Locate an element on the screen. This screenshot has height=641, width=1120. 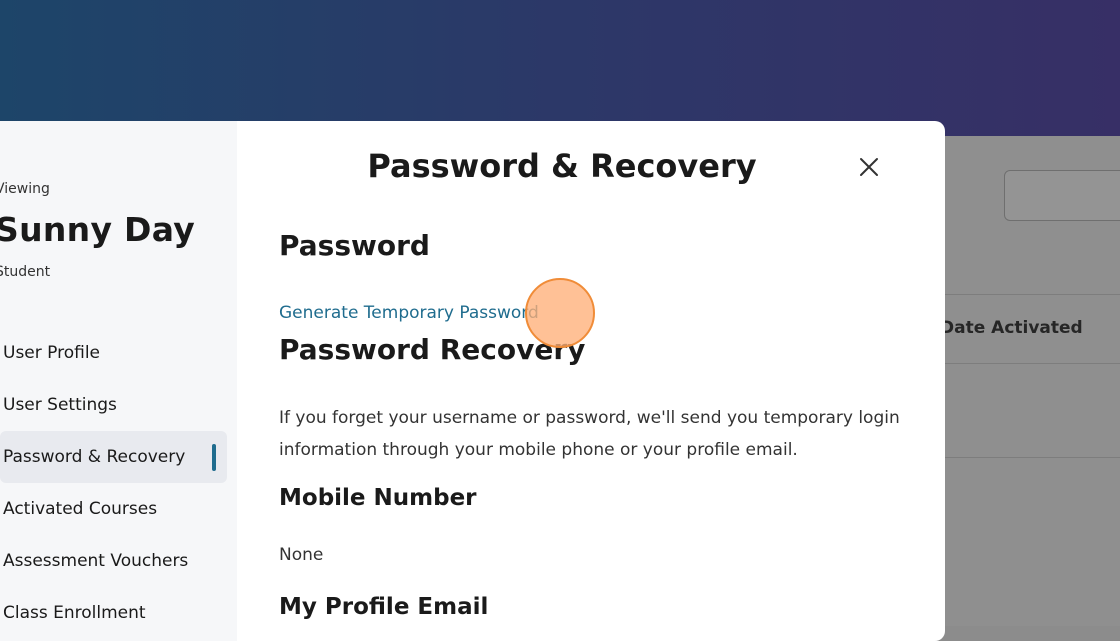
sidebar-item-label: Assessment Vouchers is located at coordinates (96, 561).